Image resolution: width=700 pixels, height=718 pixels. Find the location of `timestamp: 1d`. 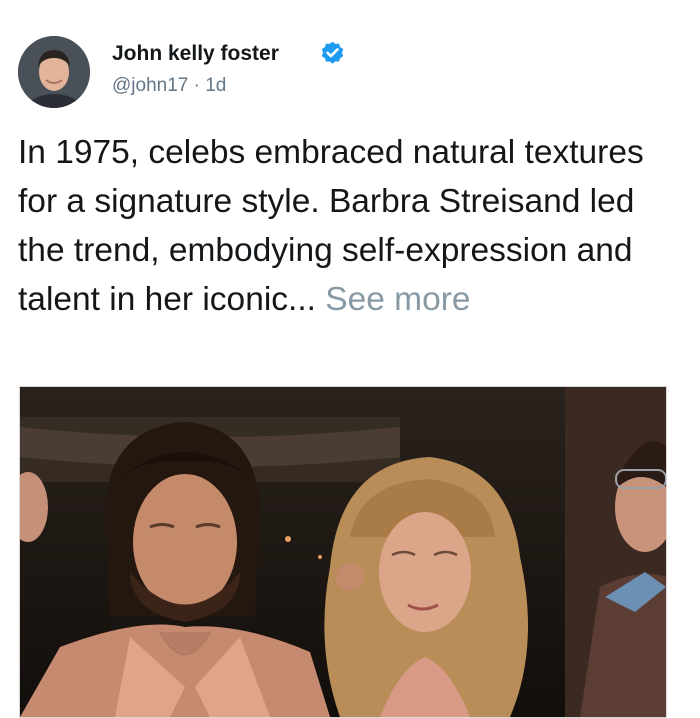

timestamp: 1d is located at coordinates (215, 85).